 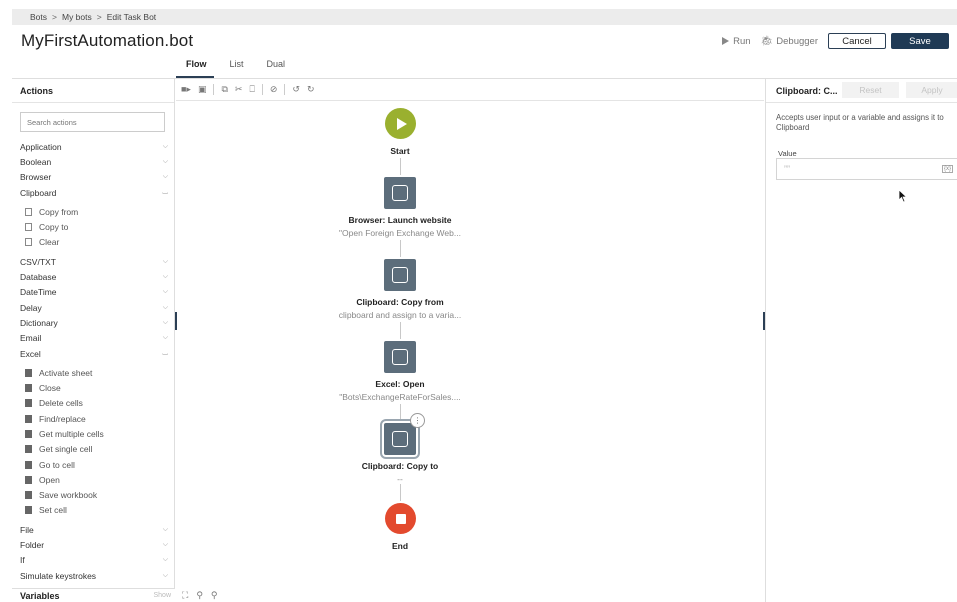 I want to click on action-get-single-cell: Get single cell, so click(x=94, y=449).